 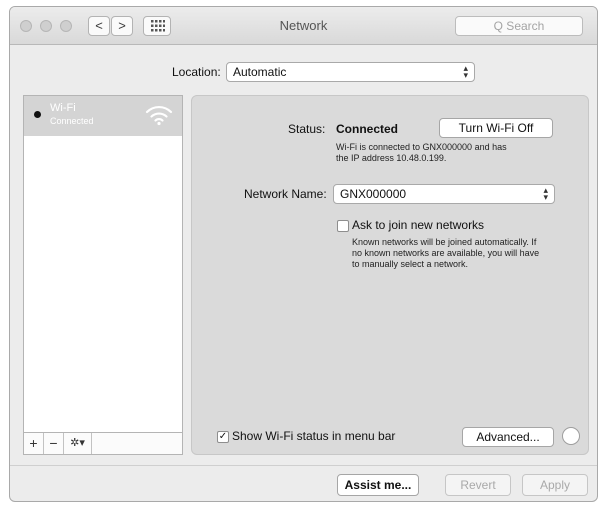 What do you see at coordinates (307, 129) in the screenshot?
I see `status-label: Status:` at bounding box center [307, 129].